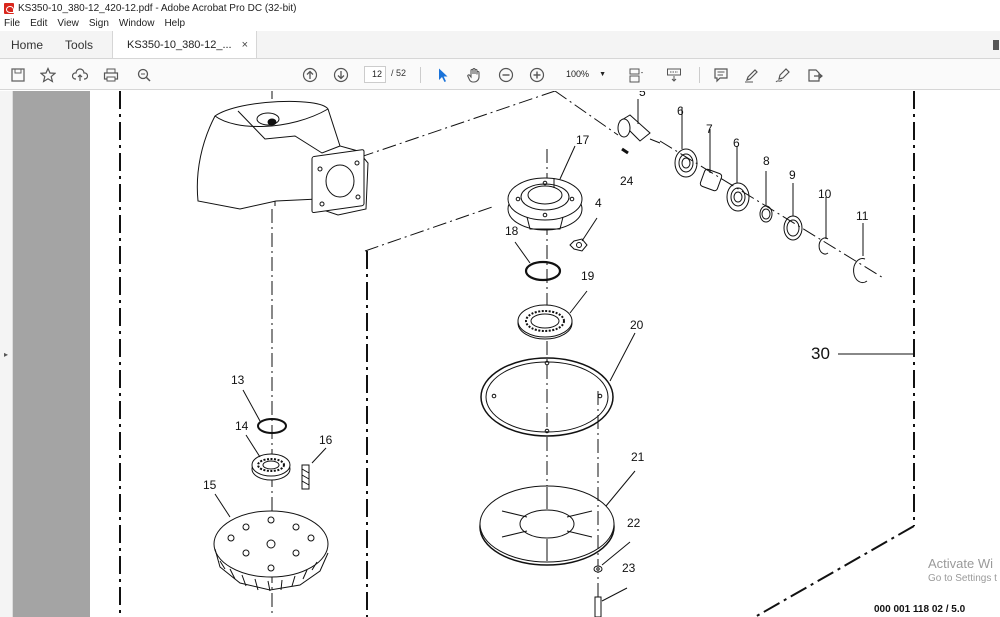 The height and width of the screenshot is (617, 1000). What do you see at coordinates (642, 95) in the screenshot?
I see `callout-part-5: 5` at bounding box center [642, 95].